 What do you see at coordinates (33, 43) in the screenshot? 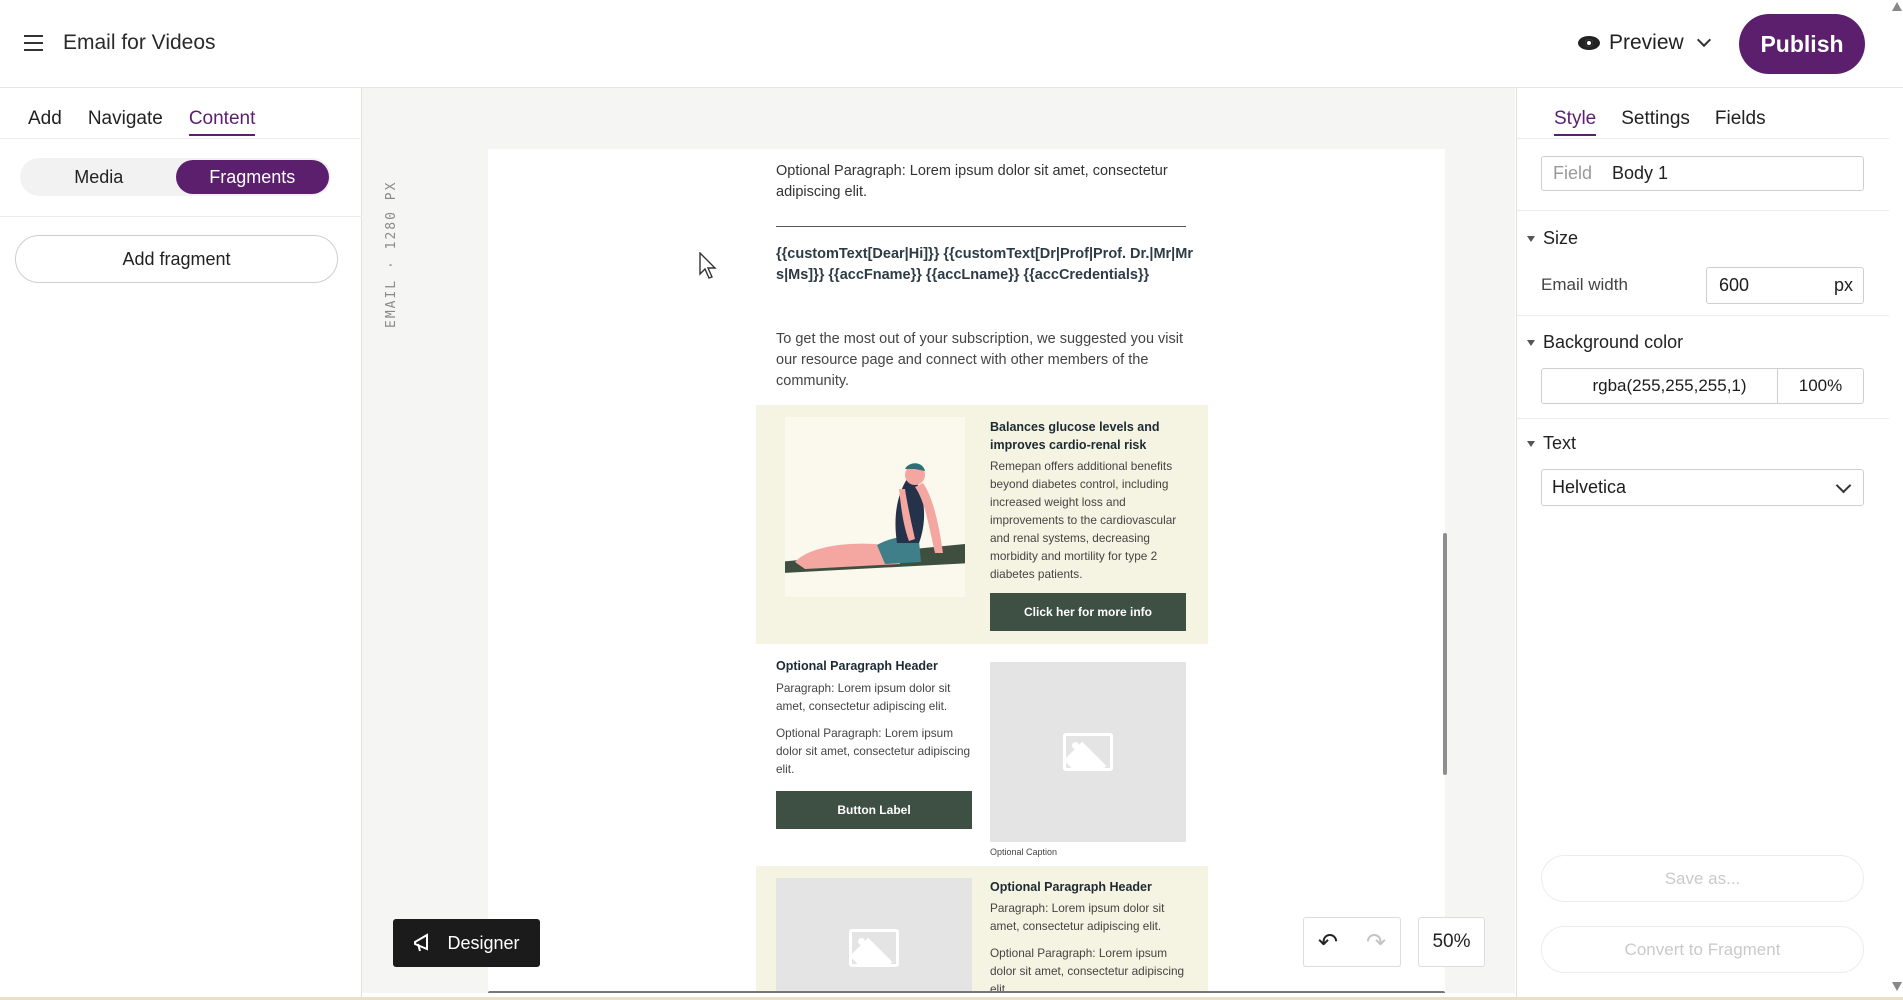
I see `hamburger-menu-icon` at bounding box center [33, 43].